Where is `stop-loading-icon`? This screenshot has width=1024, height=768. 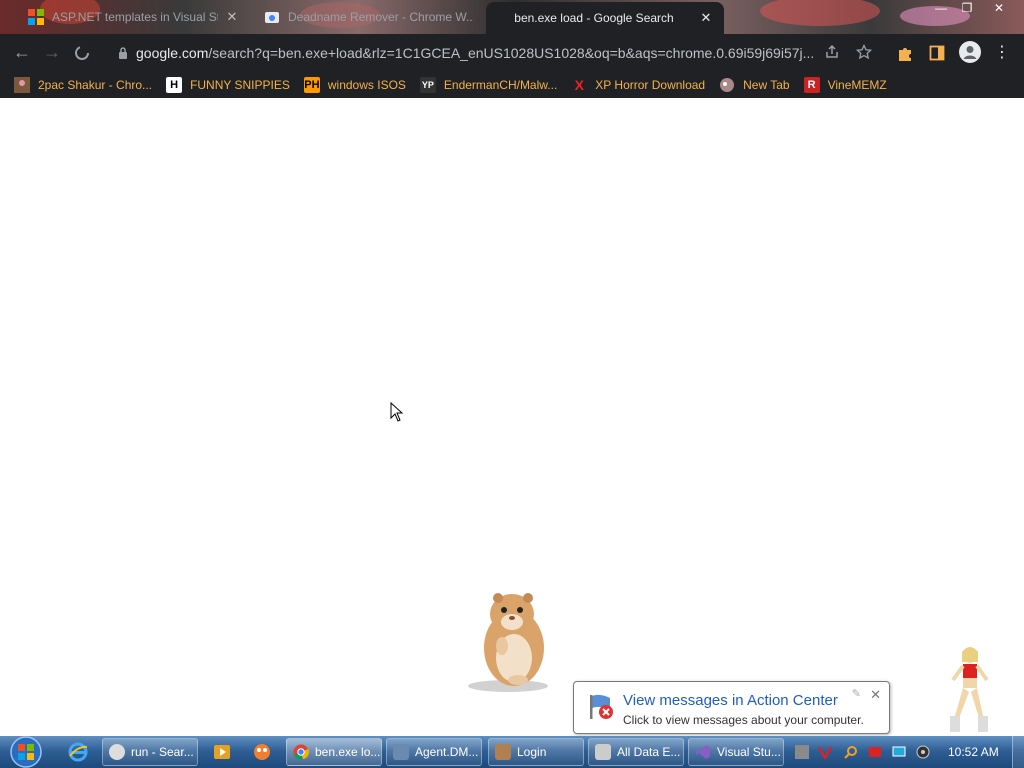 stop-loading-icon is located at coordinates (82, 53).